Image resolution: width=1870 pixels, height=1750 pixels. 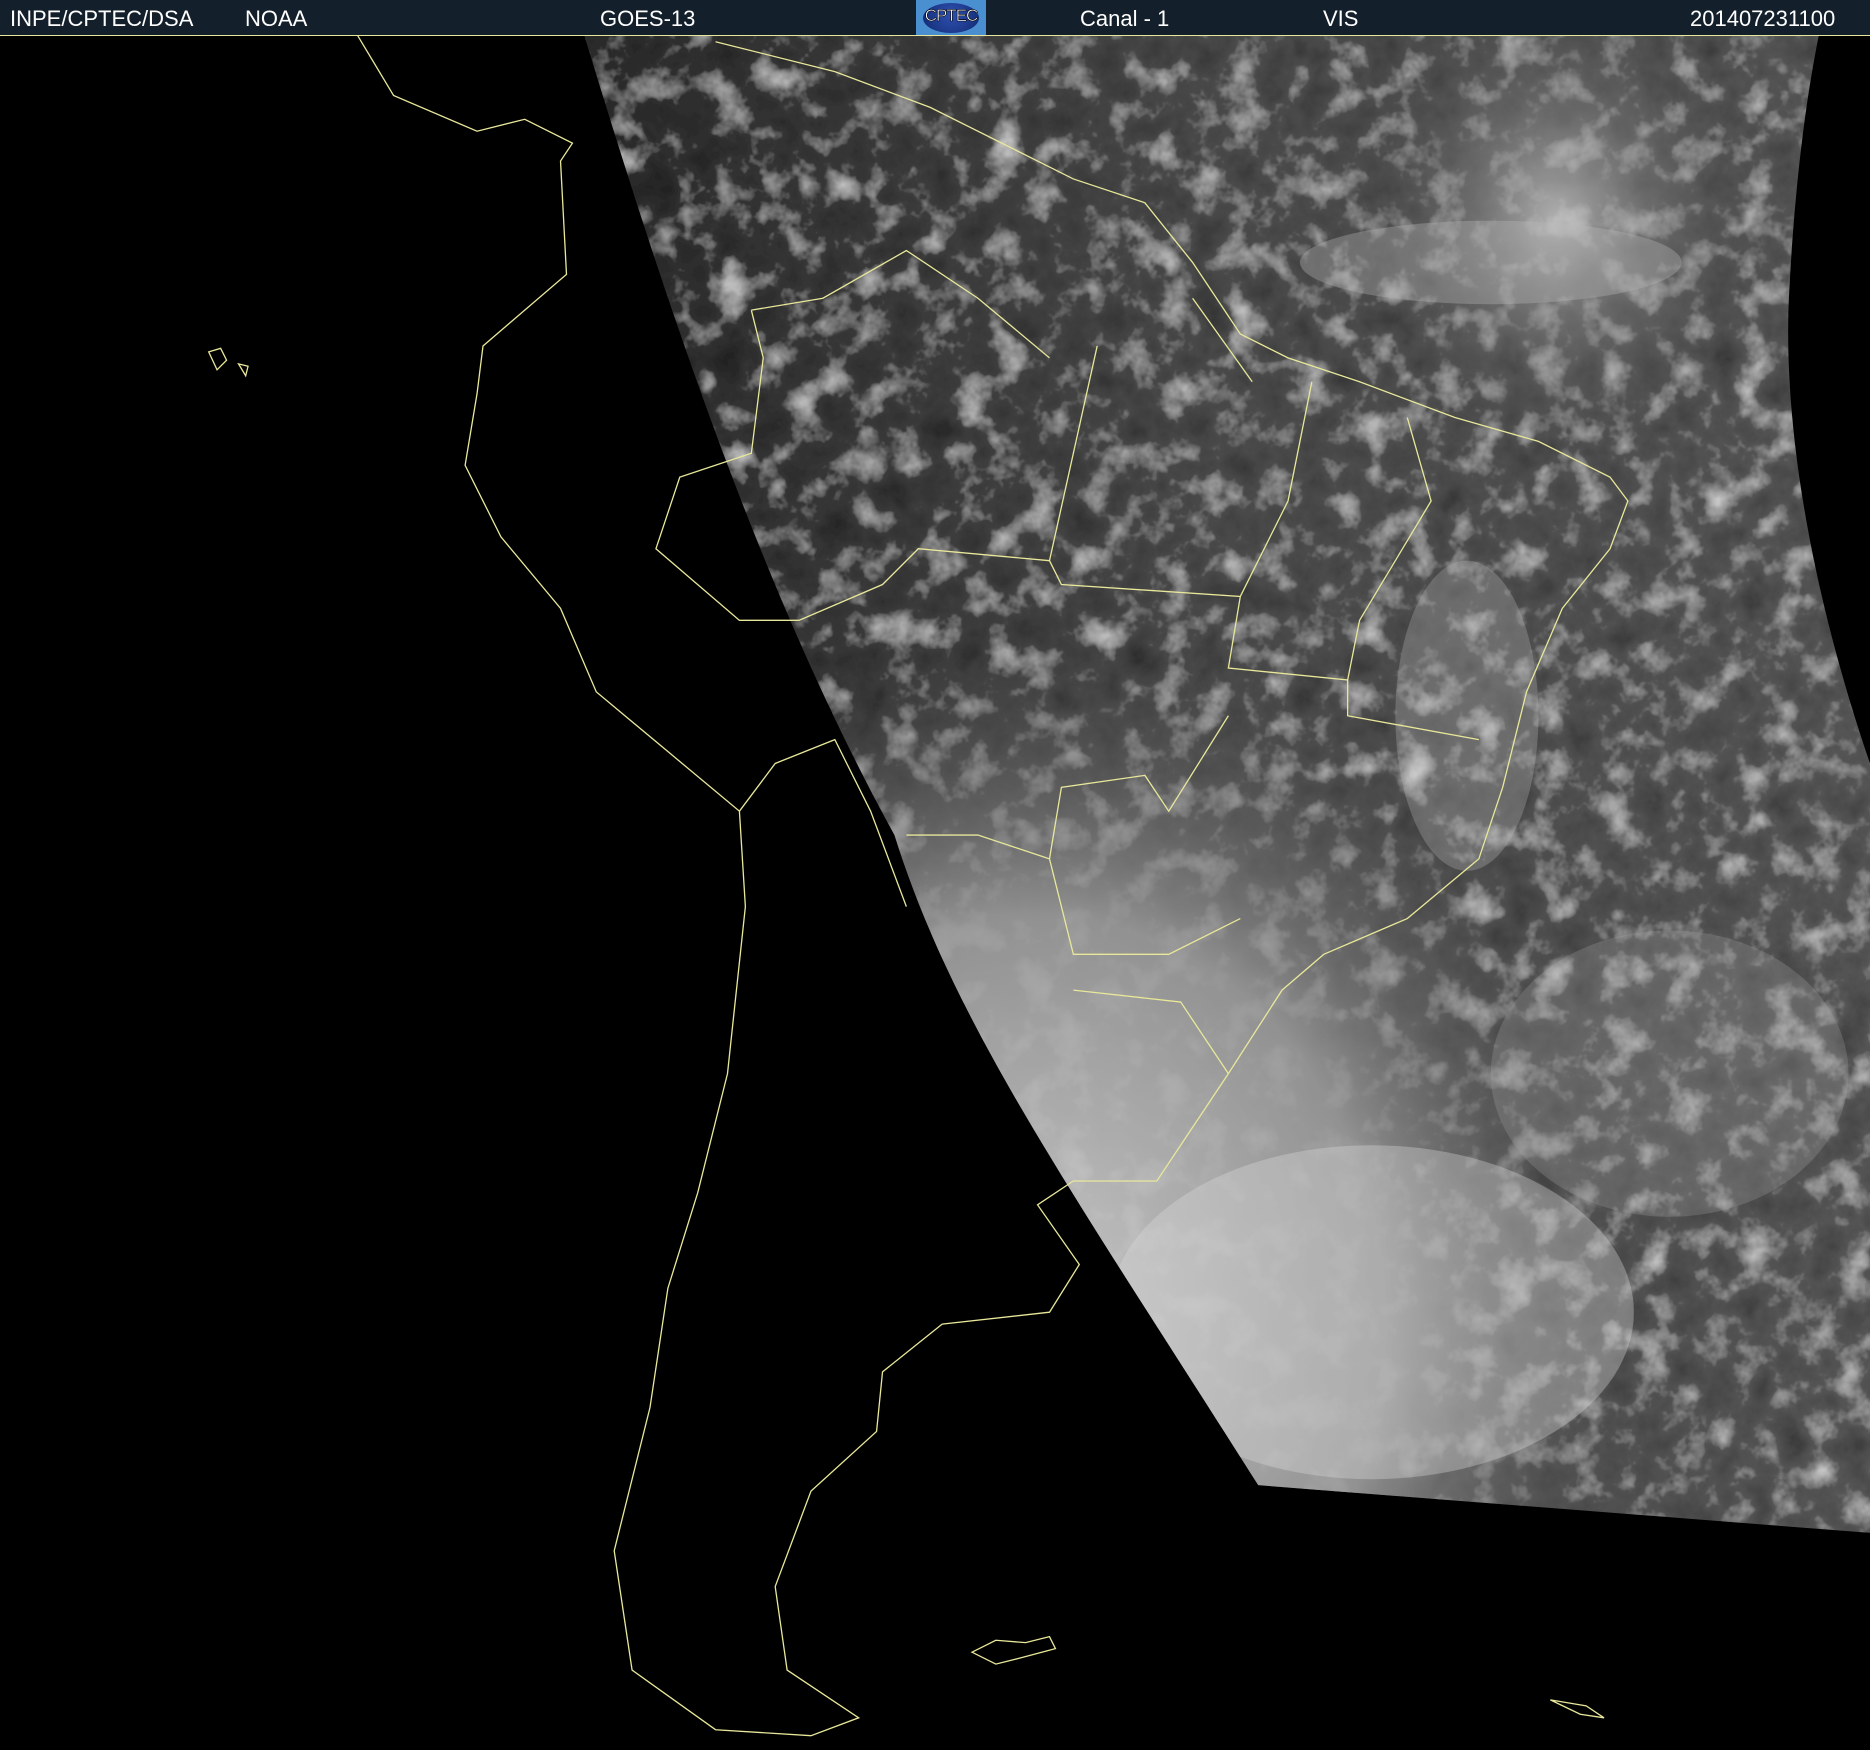 What do you see at coordinates (102, 18) in the screenshot?
I see `institution-label: INPE/CPTEC/DSA` at bounding box center [102, 18].